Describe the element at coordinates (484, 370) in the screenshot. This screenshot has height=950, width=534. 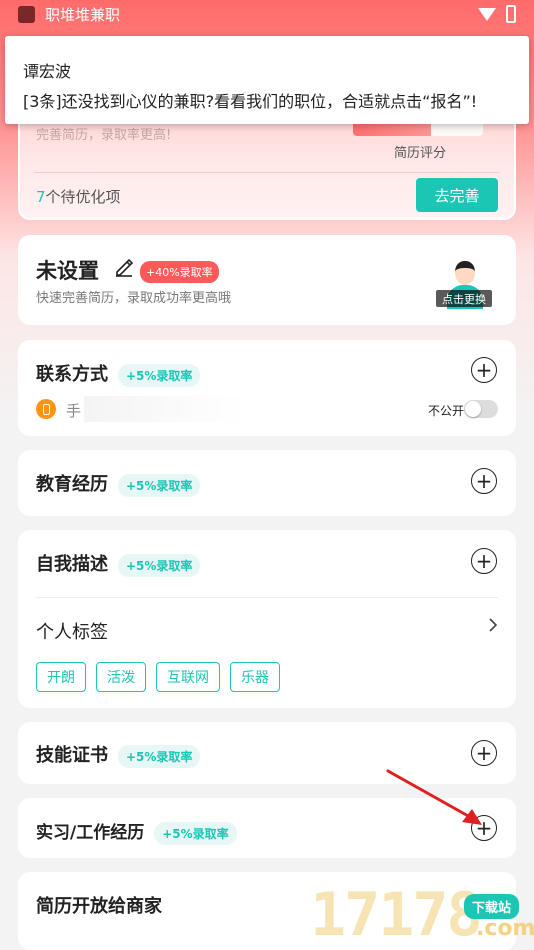
I see `add-contact-plus-icon: +` at that location.